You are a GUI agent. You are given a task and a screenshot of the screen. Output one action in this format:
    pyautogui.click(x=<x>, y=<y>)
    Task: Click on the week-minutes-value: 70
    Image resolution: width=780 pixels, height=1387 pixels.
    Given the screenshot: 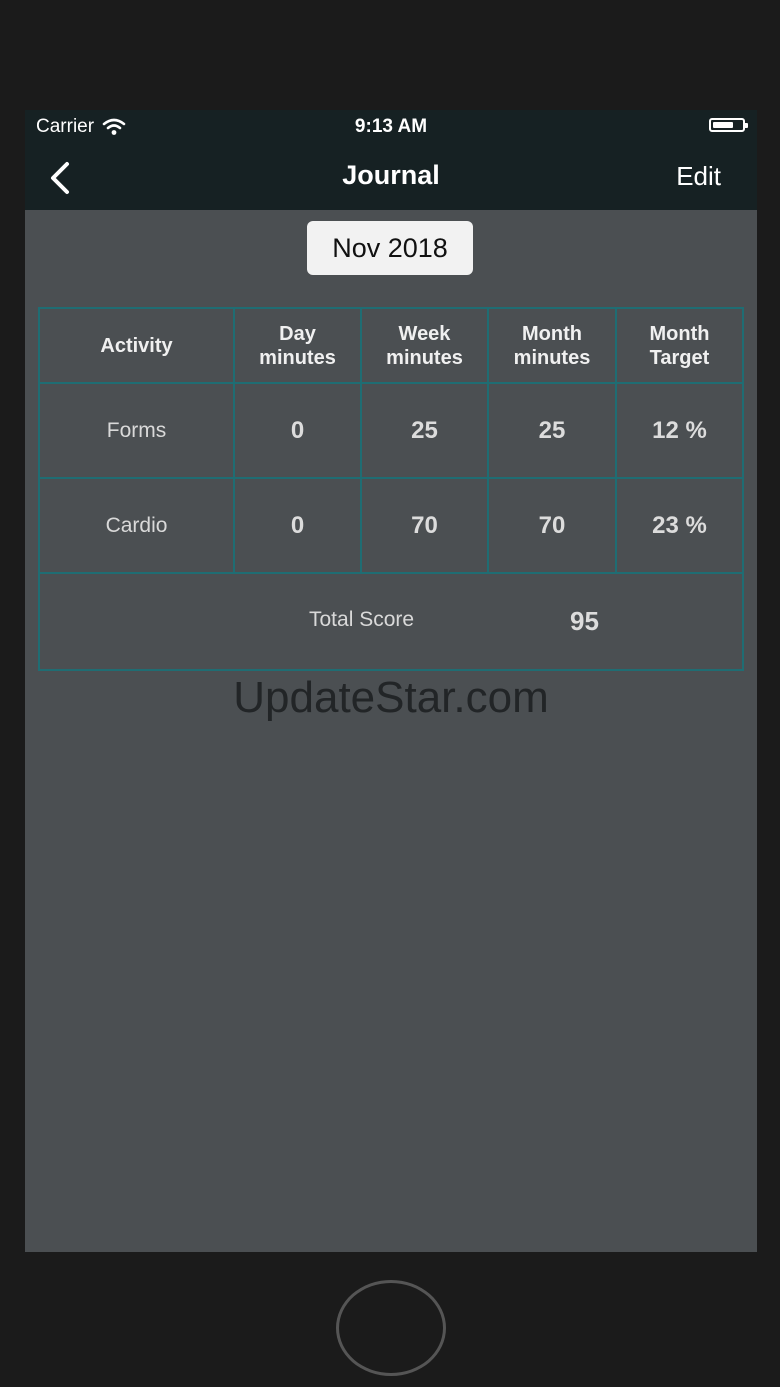 What is the action you would take?
    pyautogui.click(x=425, y=525)
    